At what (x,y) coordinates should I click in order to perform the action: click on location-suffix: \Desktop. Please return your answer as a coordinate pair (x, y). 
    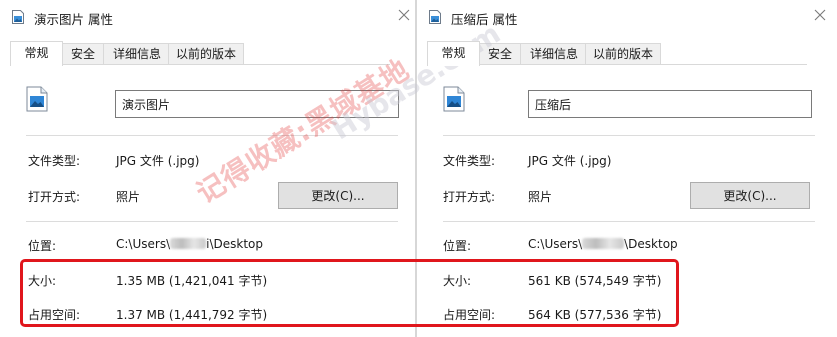
    Looking at the image, I should click on (651, 244).